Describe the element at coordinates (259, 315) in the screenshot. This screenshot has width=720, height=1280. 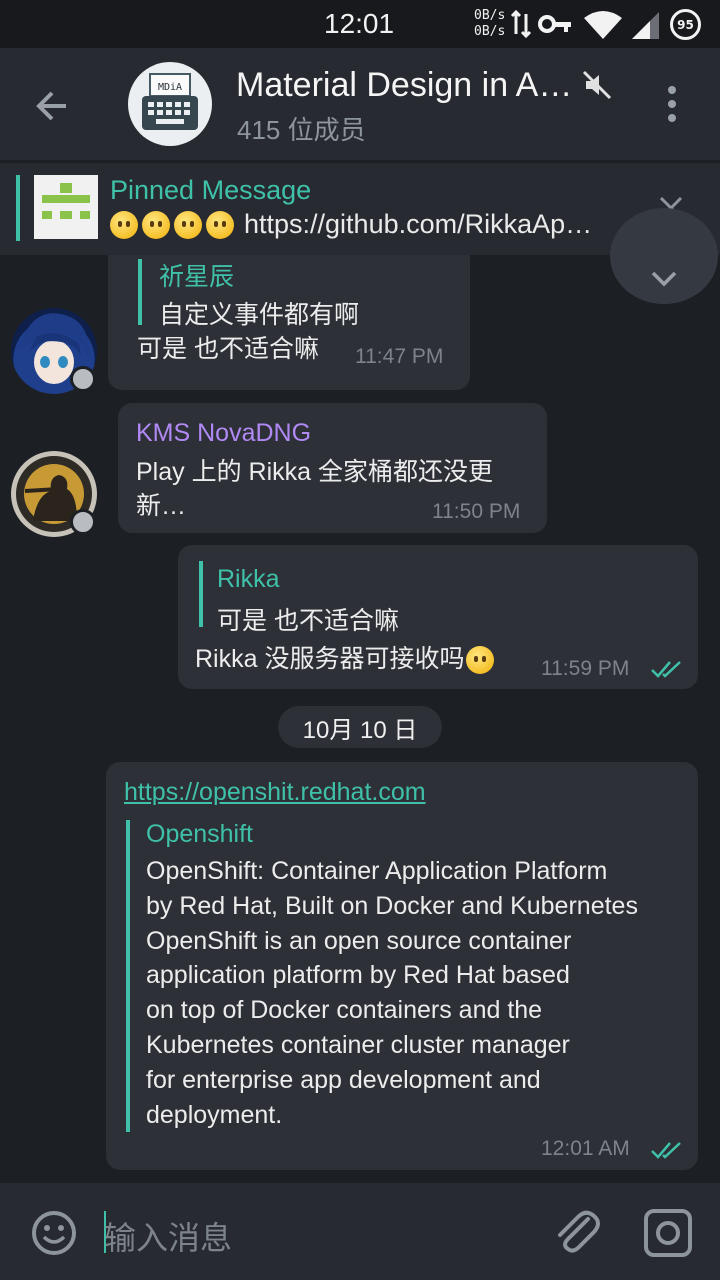
I see `reply-text: 自定义事件都有啊` at that location.